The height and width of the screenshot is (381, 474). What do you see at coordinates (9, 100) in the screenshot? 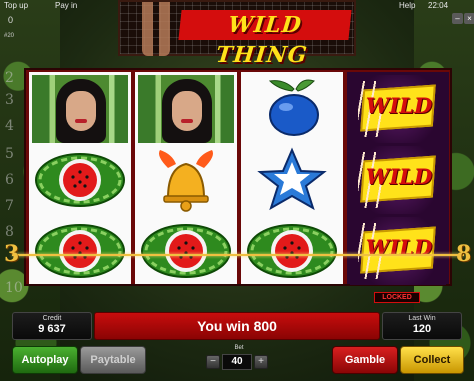
I see `payline-marker: 3` at bounding box center [9, 100].